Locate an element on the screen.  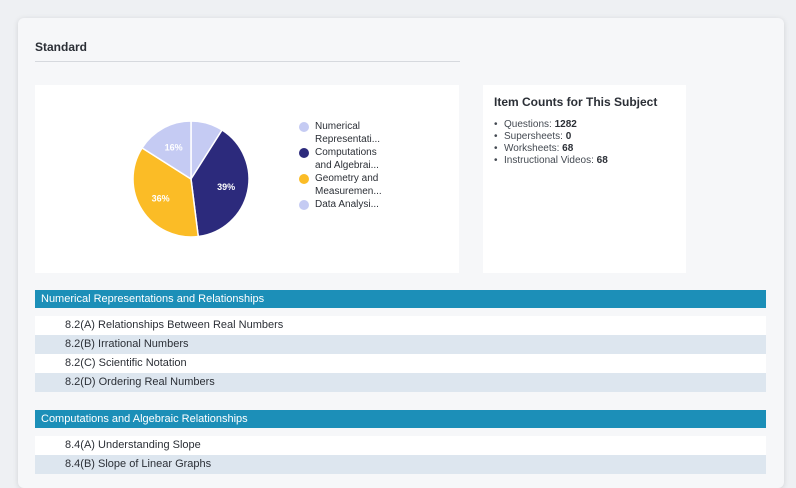
title-divider is located at coordinates (247, 61).